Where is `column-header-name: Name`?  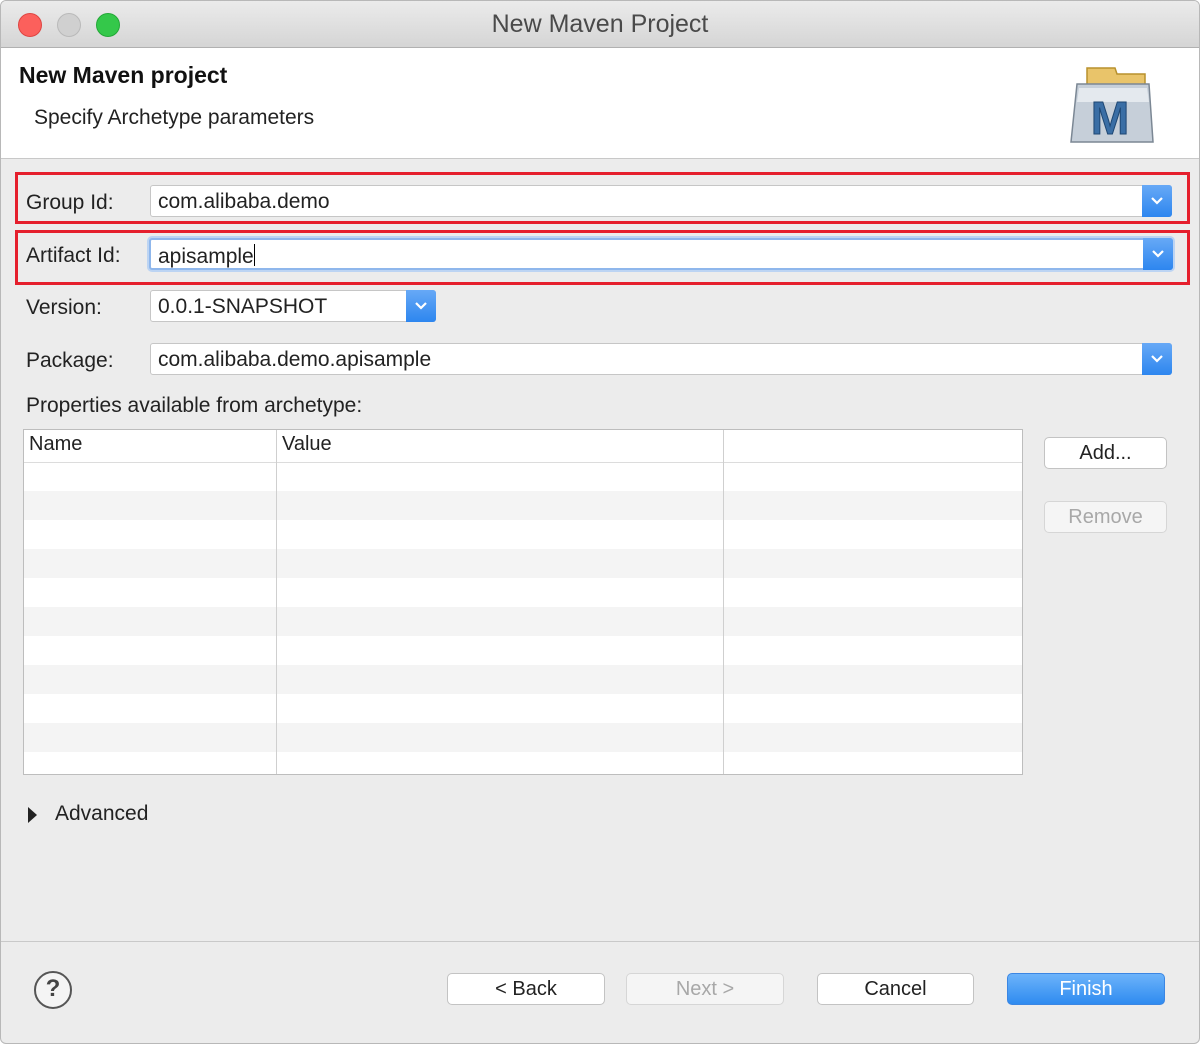 column-header-name: Name is located at coordinates (55, 444).